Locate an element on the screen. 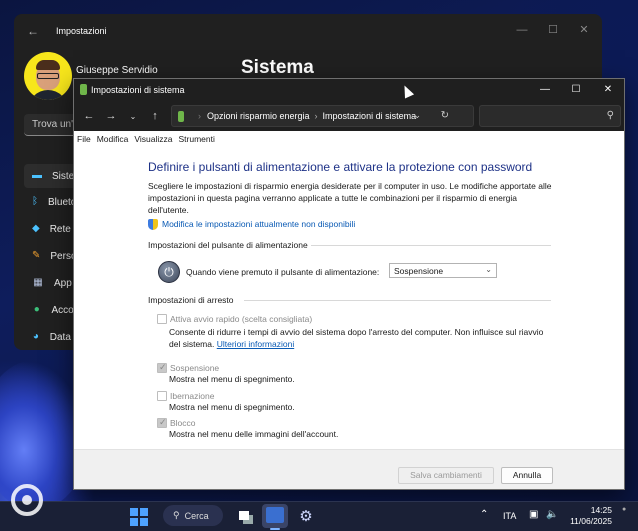 The width and height of the screenshot is (638, 531). monitor-icon: ▬ is located at coordinates (37, 175).